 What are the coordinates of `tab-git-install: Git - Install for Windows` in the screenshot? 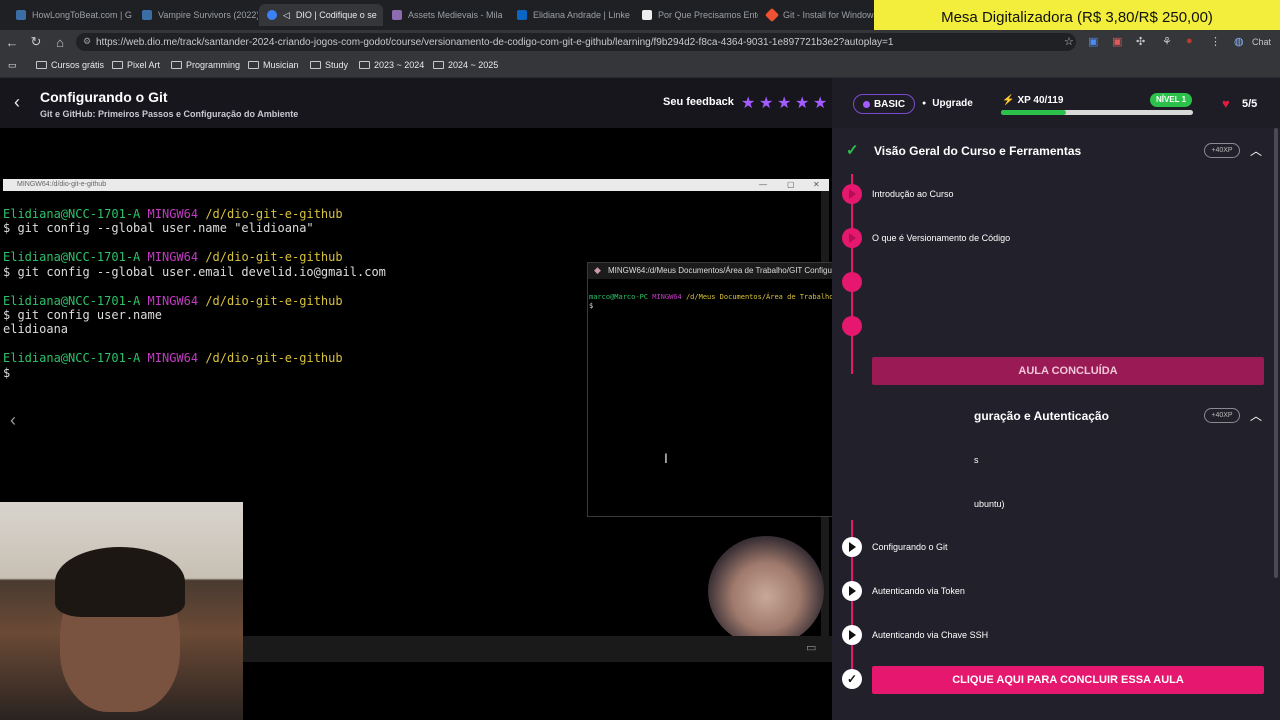 It's located at (816, 15).